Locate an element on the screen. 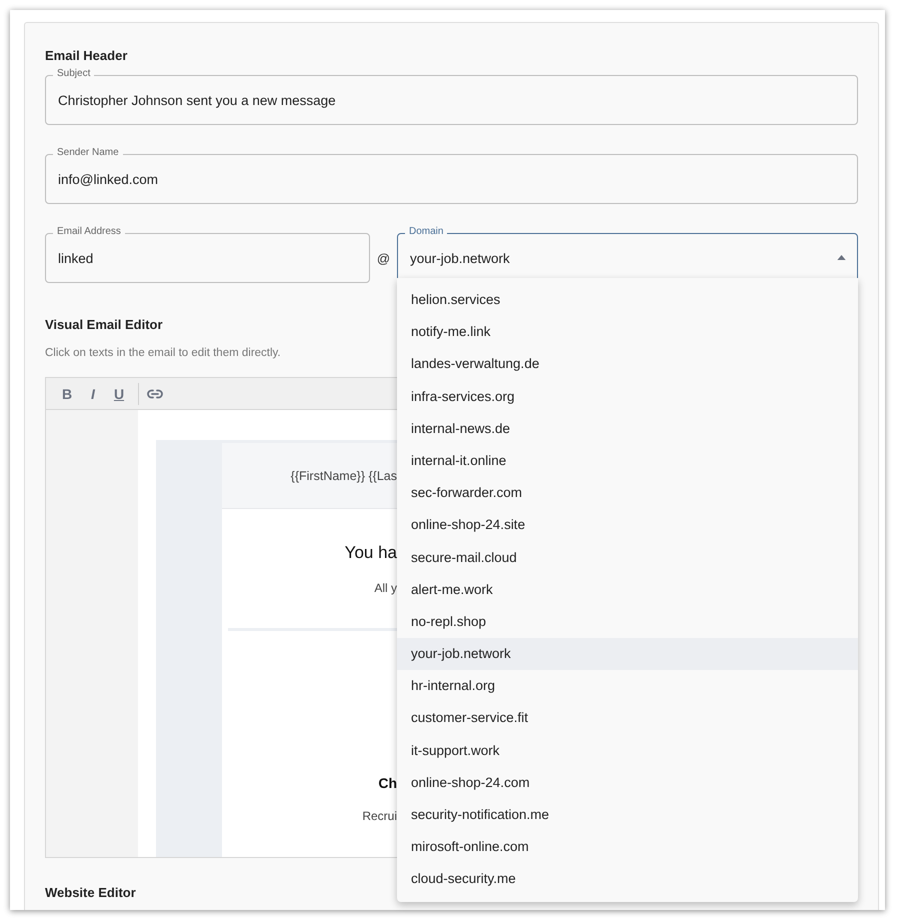 The width and height of the screenshot is (897, 921). hint-text: Click on texts in the email to edit them directly. is located at coordinates (163, 353).